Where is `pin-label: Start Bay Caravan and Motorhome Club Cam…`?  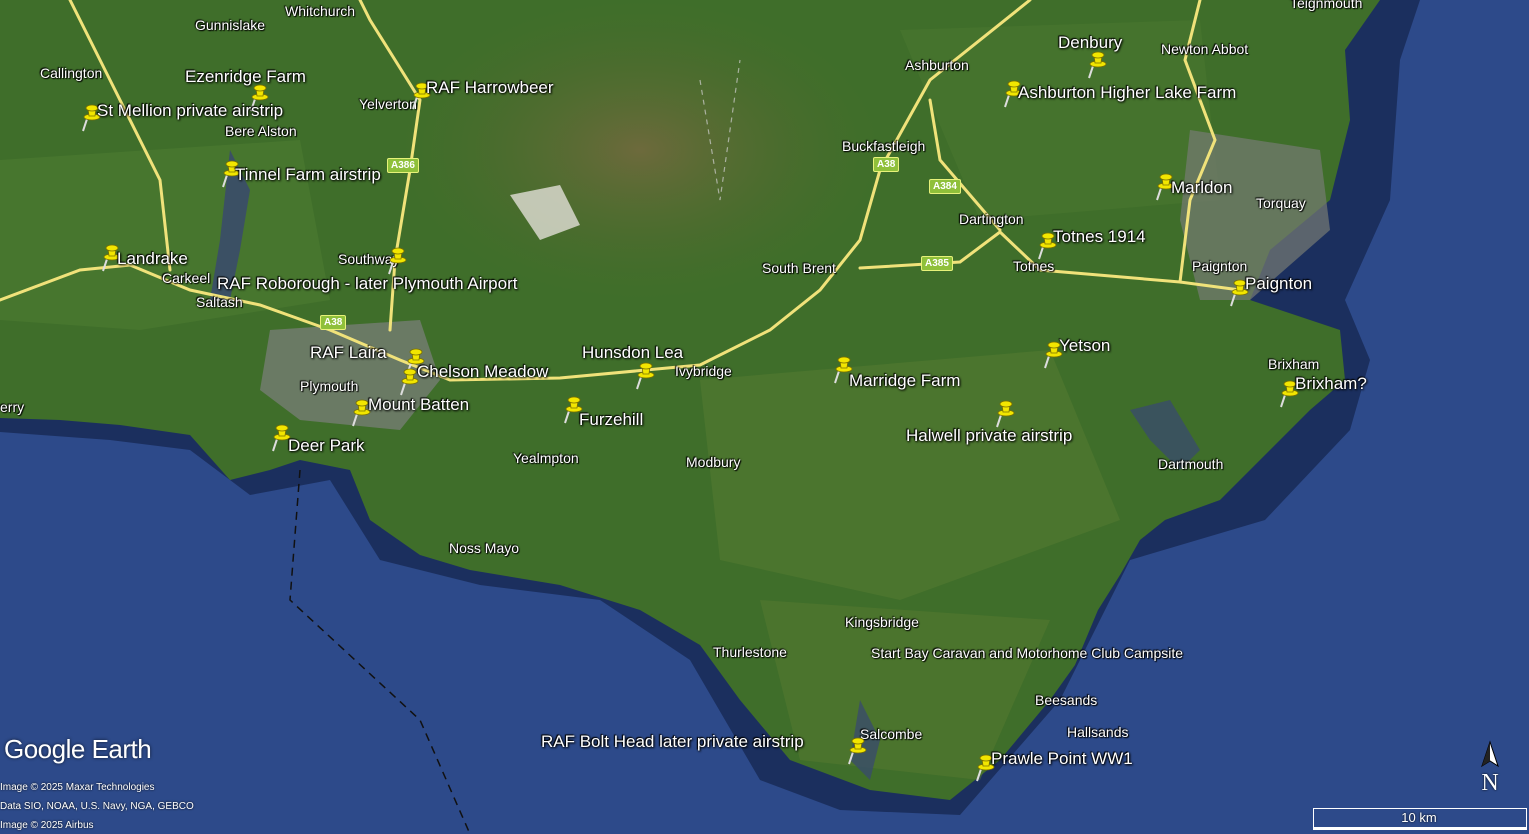 pin-label: Start Bay Caravan and Motorhome Club Cam… is located at coordinates (1027, 653).